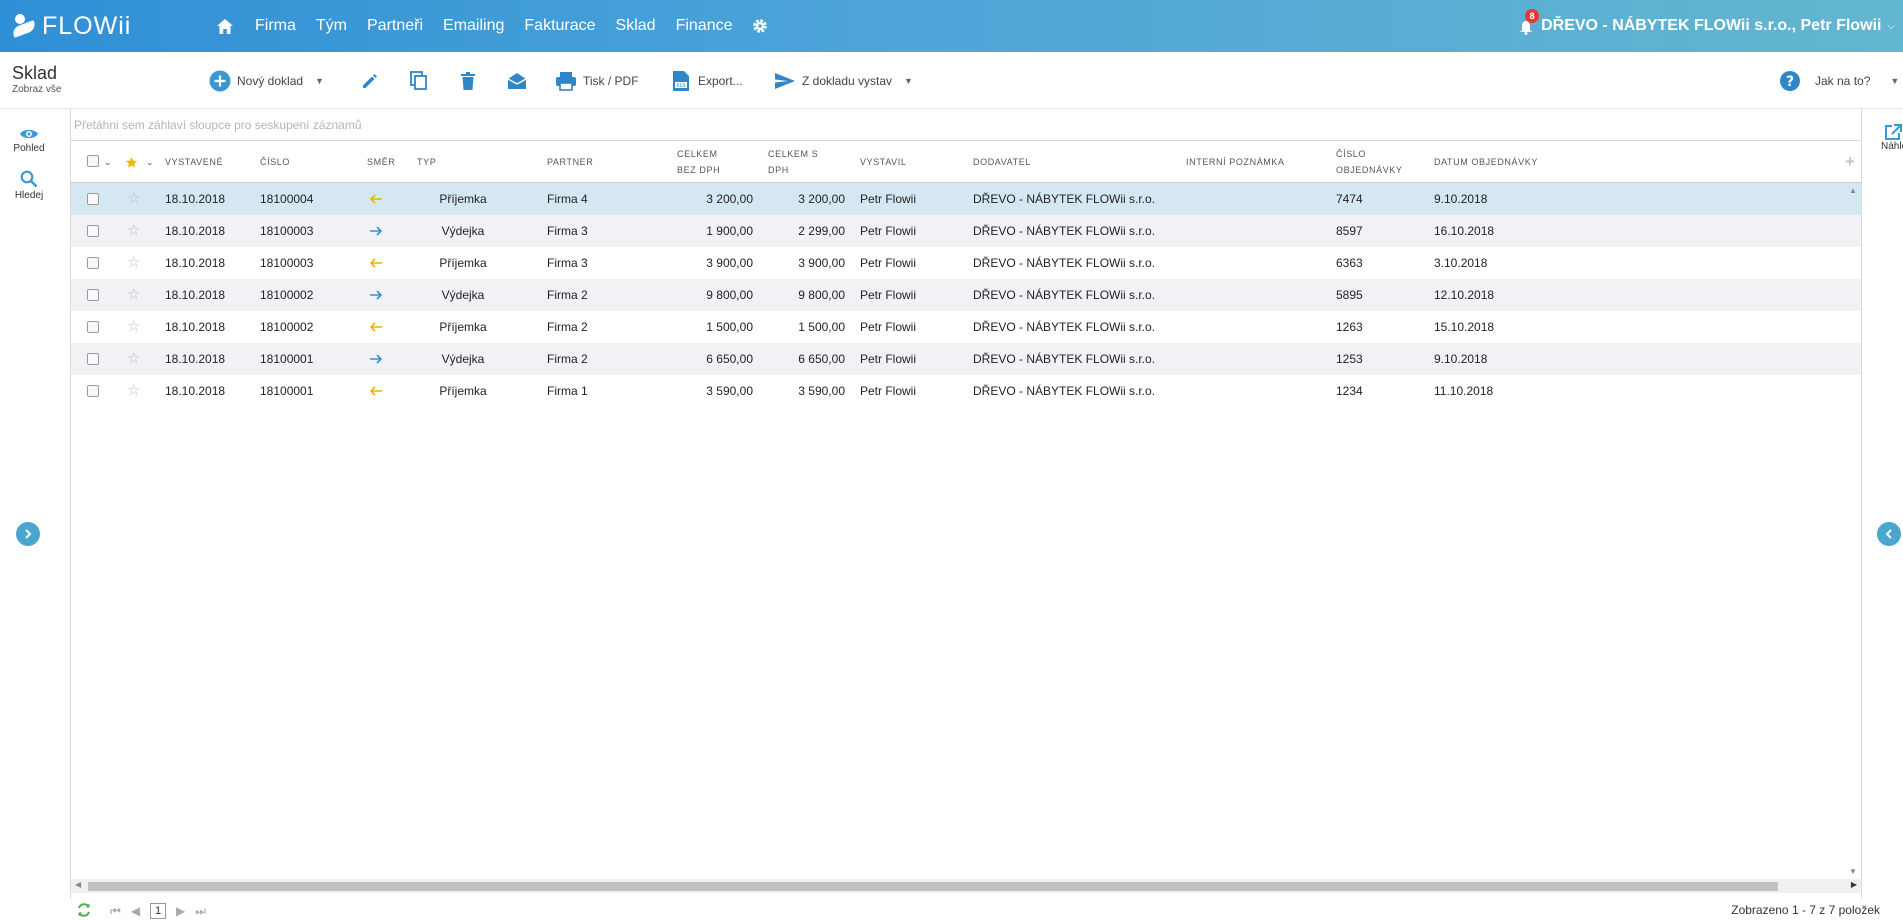 Image resolution: width=1903 pixels, height=921 pixels. I want to click on header-line: objednávky, so click(1369, 170).